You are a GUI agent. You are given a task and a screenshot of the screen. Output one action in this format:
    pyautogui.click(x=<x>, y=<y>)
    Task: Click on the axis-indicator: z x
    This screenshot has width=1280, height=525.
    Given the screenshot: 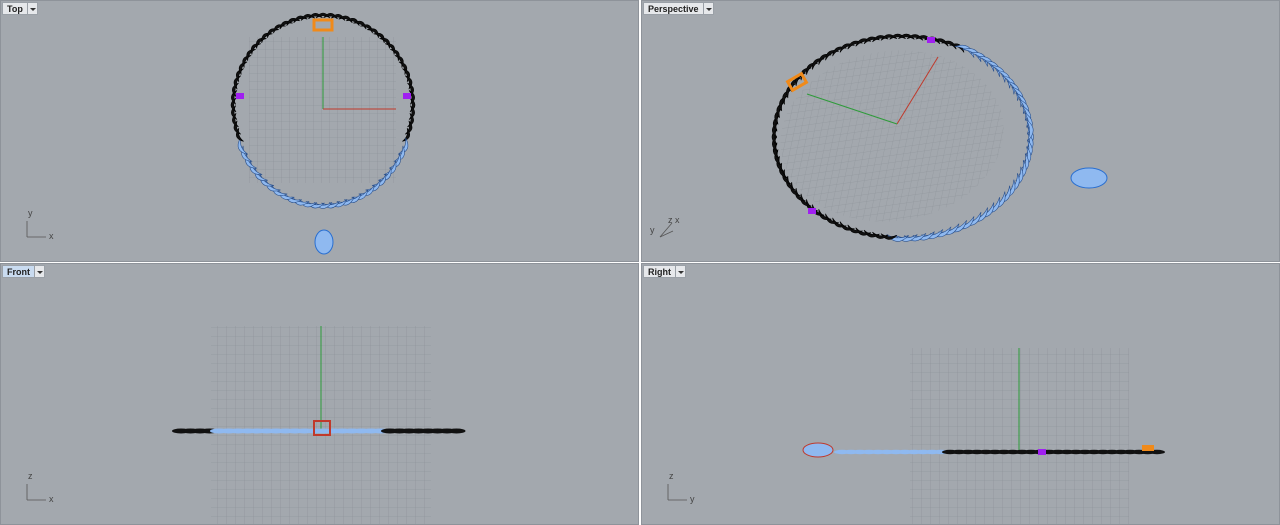 What is the action you would take?
    pyautogui.click(x=40, y=487)
    